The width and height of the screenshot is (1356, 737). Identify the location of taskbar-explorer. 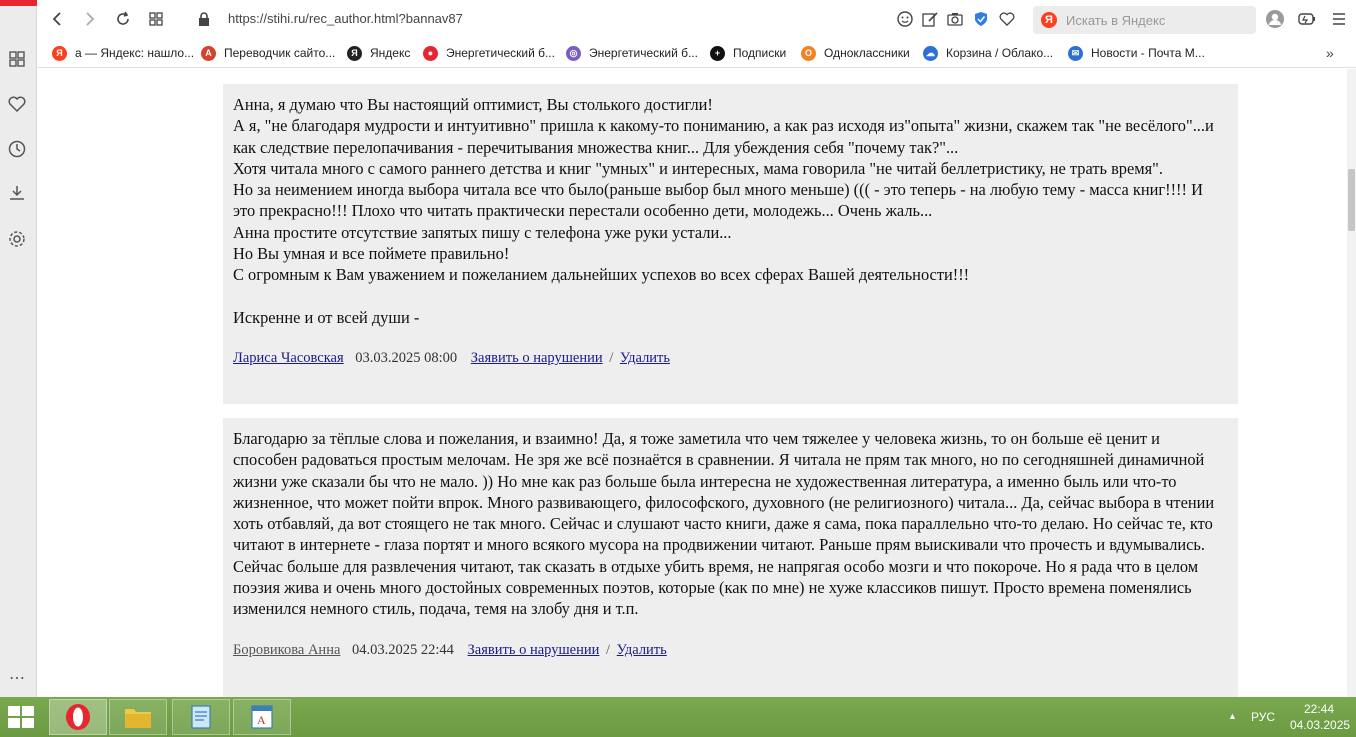
(138, 717).